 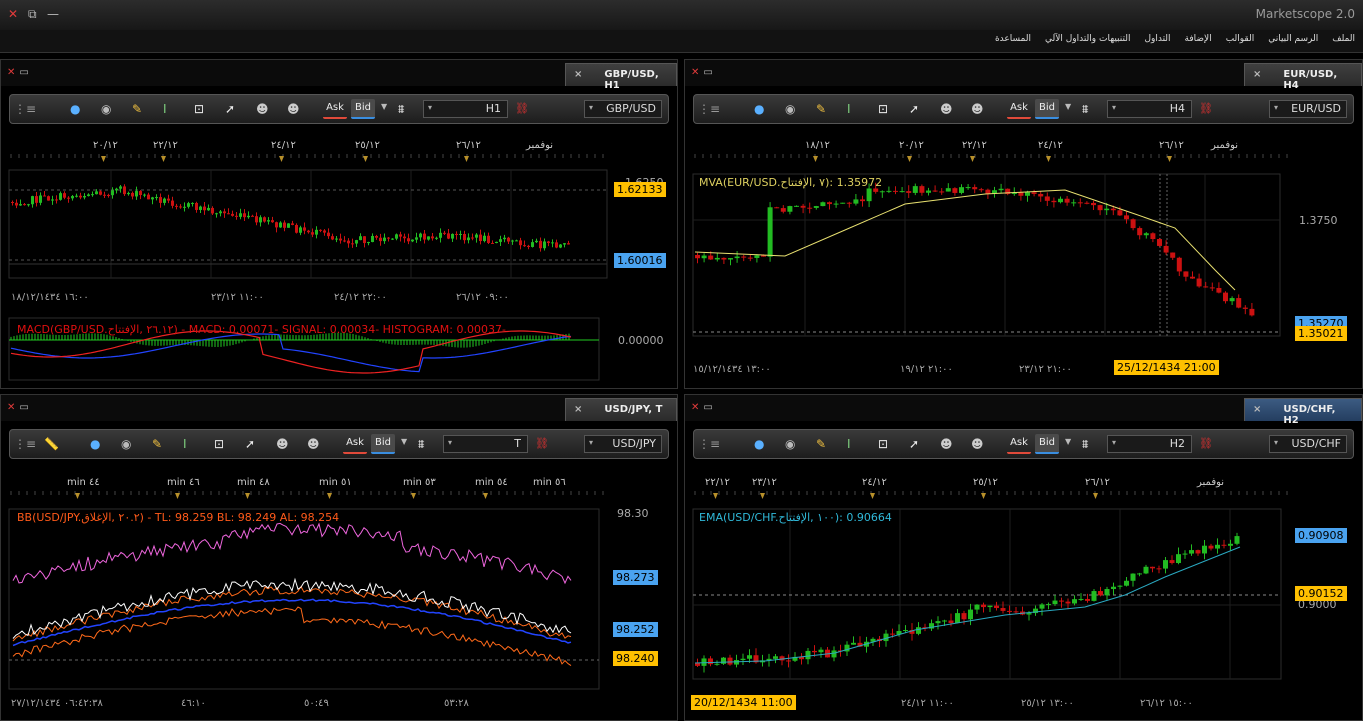 I want to click on menu-templates: القوالب, so click(x=1240, y=39).